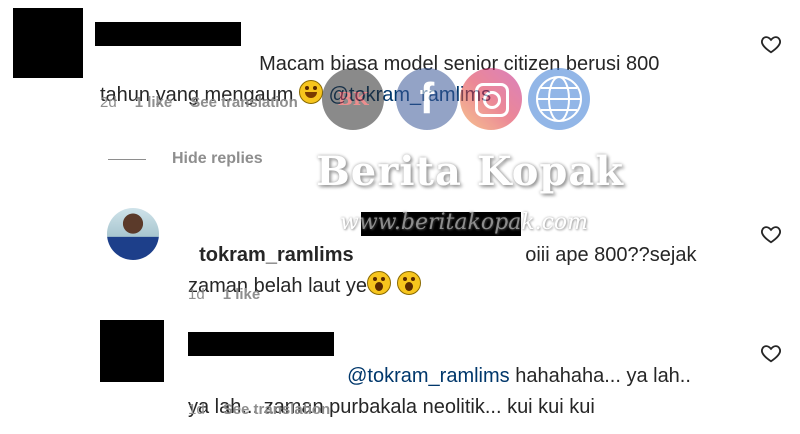 This screenshot has height=434, width=800. Describe the element at coordinates (276, 255) in the screenshot. I see `reply-username: tokram_ramlims` at that location.